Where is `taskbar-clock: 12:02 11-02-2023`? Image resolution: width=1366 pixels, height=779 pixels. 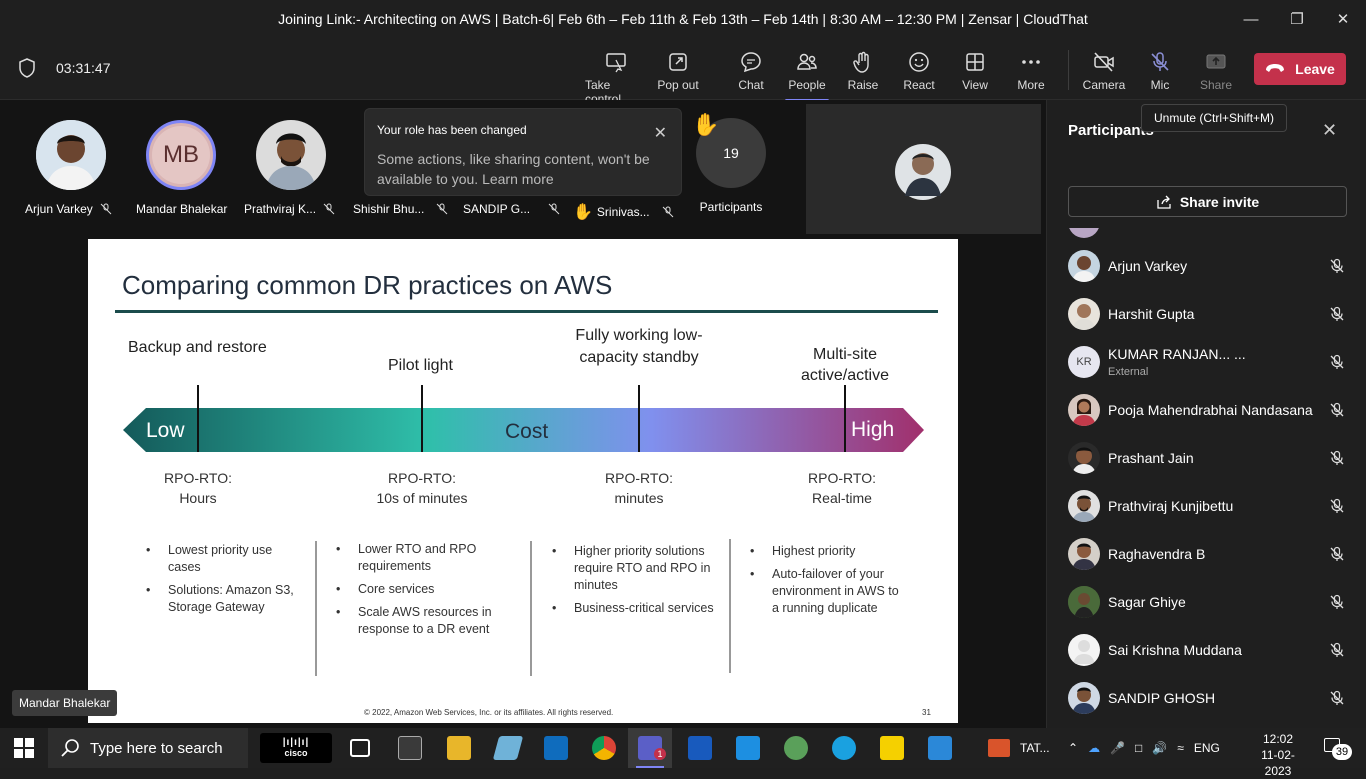
taskbar-clock: 12:02 11-02-2023 is located at coordinates (1278, 755).